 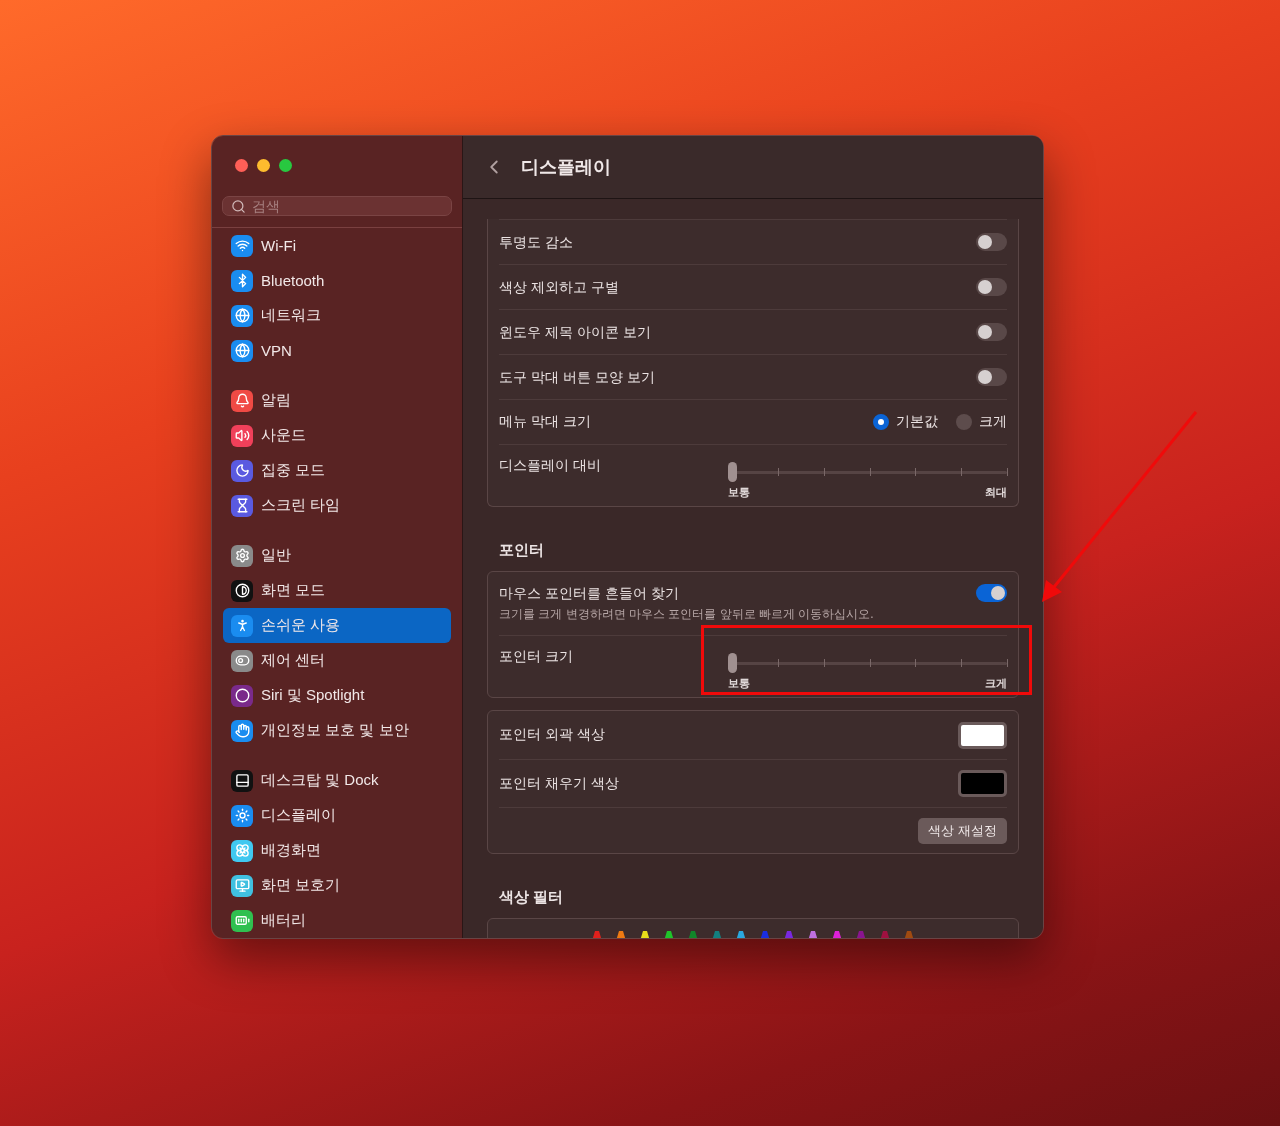 What do you see at coordinates (347, 206) in the screenshot?
I see `search-field: 검색` at bounding box center [347, 206].